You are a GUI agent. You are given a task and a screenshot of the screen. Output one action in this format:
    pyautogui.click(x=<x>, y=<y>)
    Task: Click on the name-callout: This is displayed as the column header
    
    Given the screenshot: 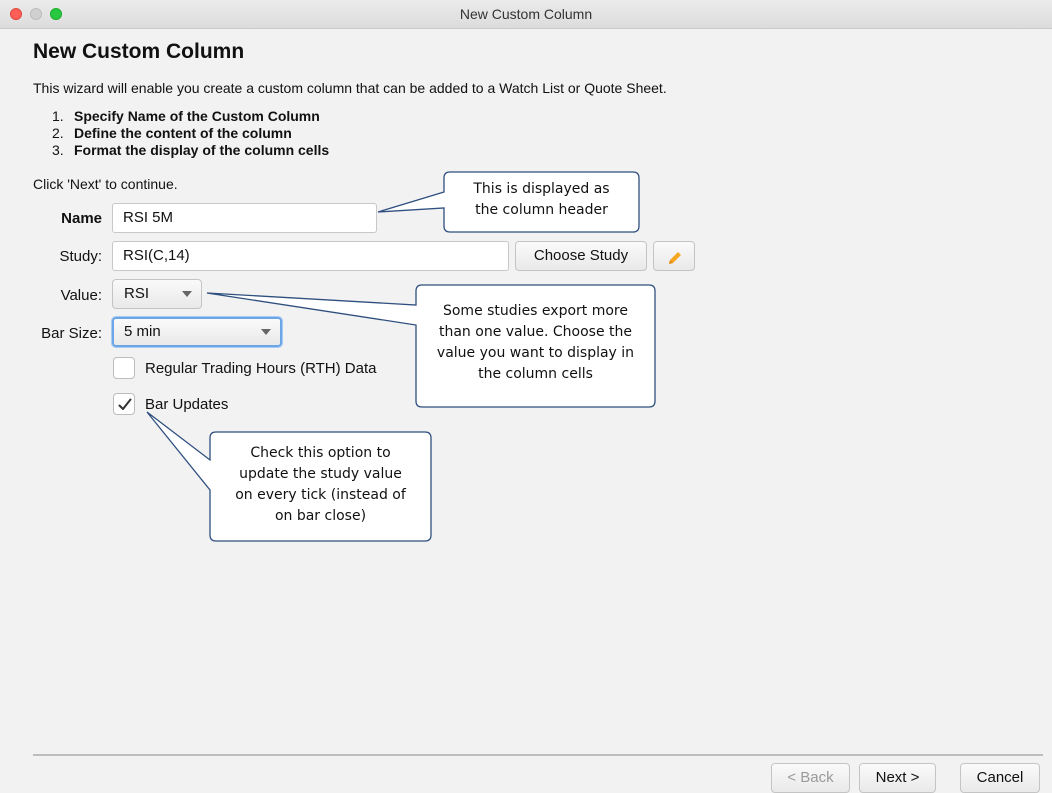 What is the action you would take?
    pyautogui.click(x=541, y=199)
    